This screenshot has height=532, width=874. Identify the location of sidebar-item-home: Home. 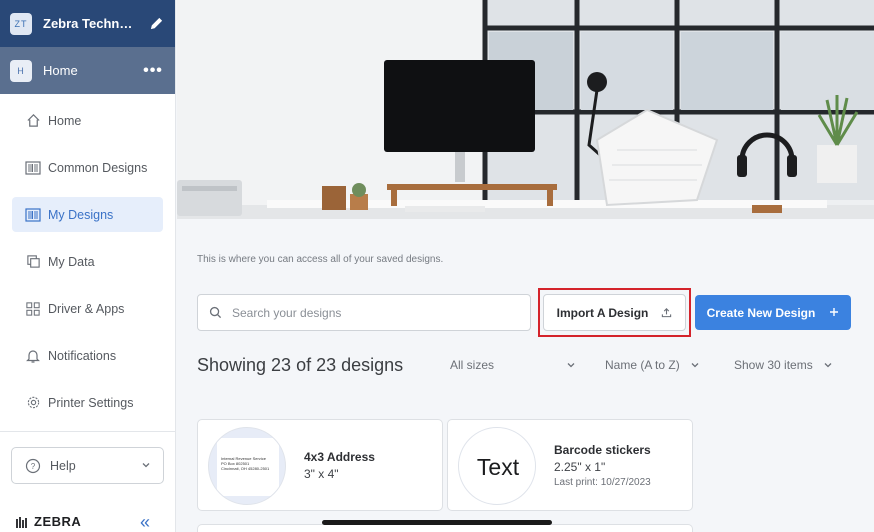
(87, 120).